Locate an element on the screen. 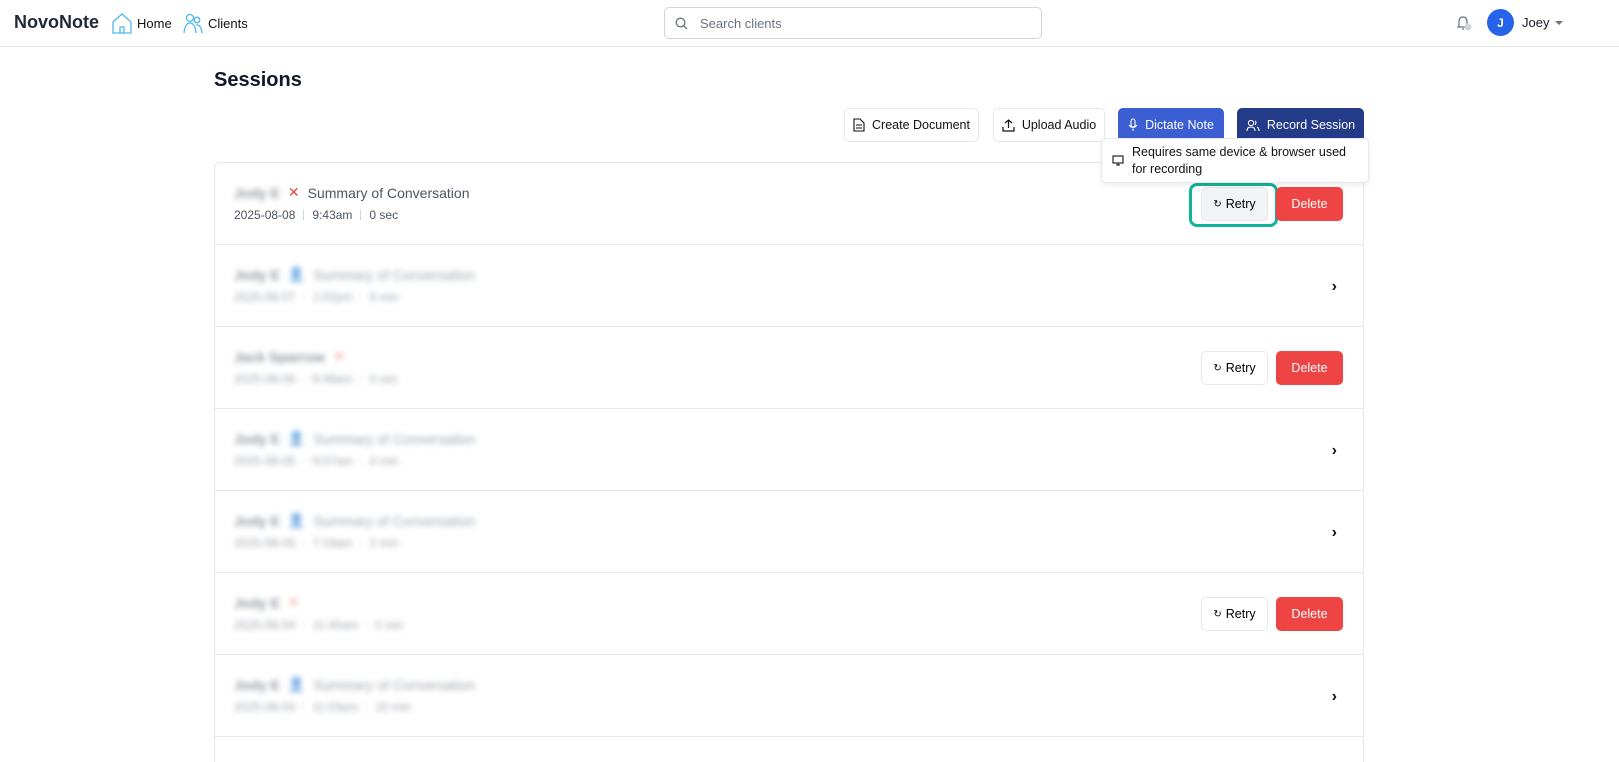  session-date: 2025-08-08 is located at coordinates (265, 215).